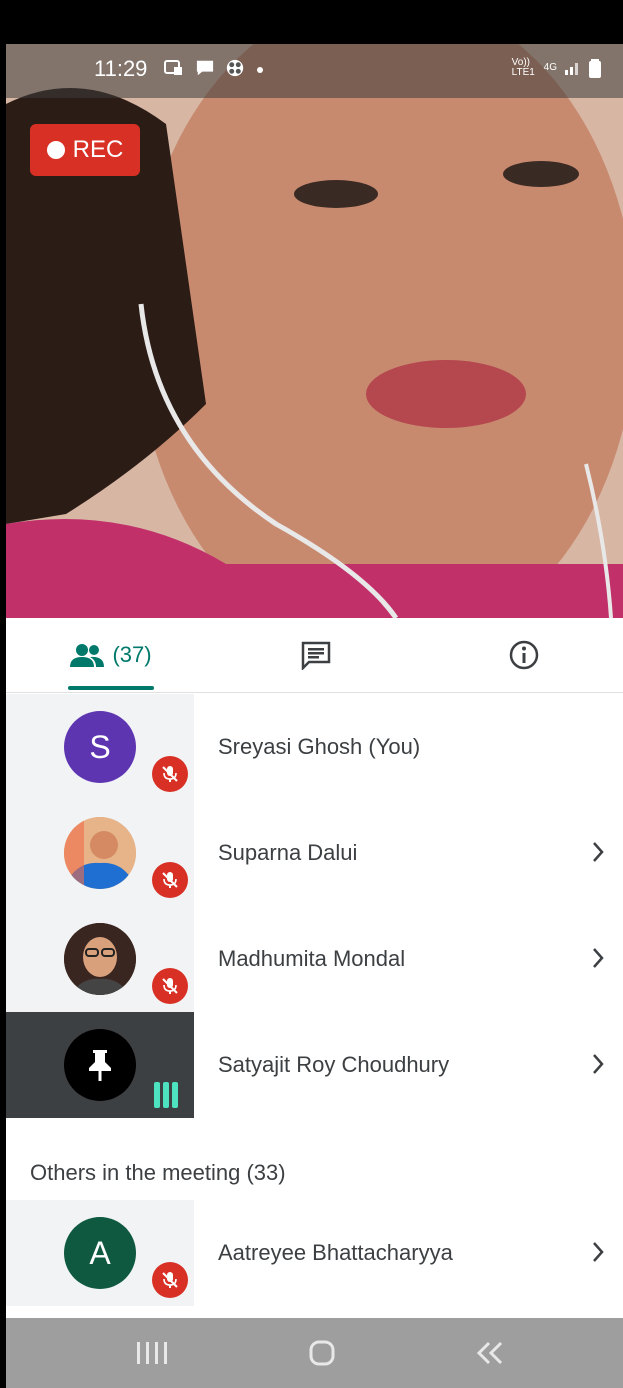 This screenshot has height=1388, width=623. I want to click on others-section-header: Others in the meeting (33), so click(158, 1172).